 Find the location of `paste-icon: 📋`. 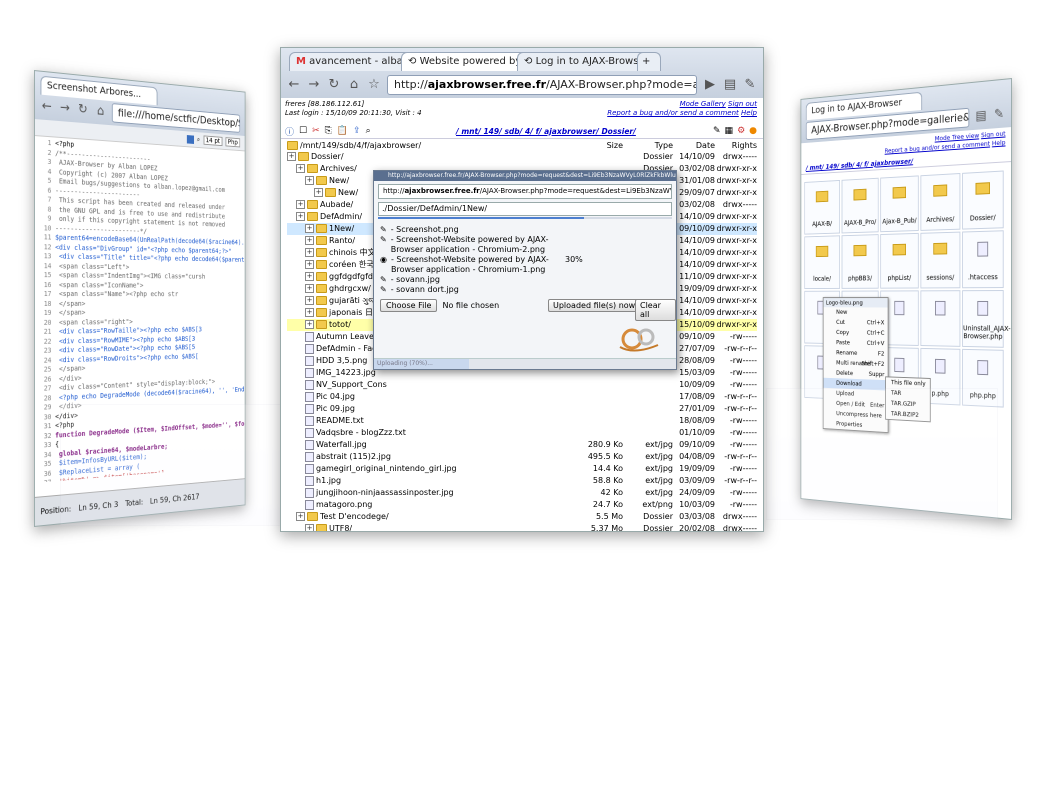

paste-icon: 📋 is located at coordinates (342, 131).